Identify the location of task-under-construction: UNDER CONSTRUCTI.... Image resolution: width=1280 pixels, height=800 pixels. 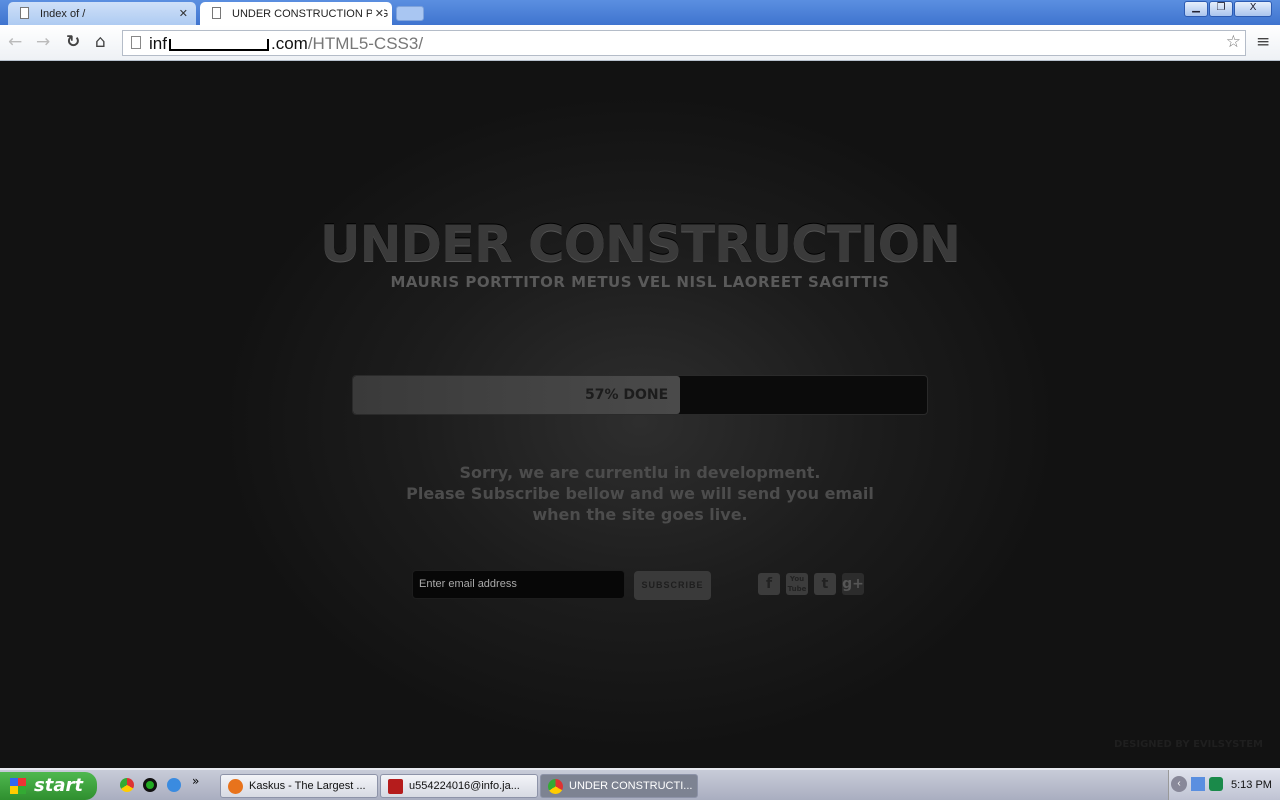
(619, 786).